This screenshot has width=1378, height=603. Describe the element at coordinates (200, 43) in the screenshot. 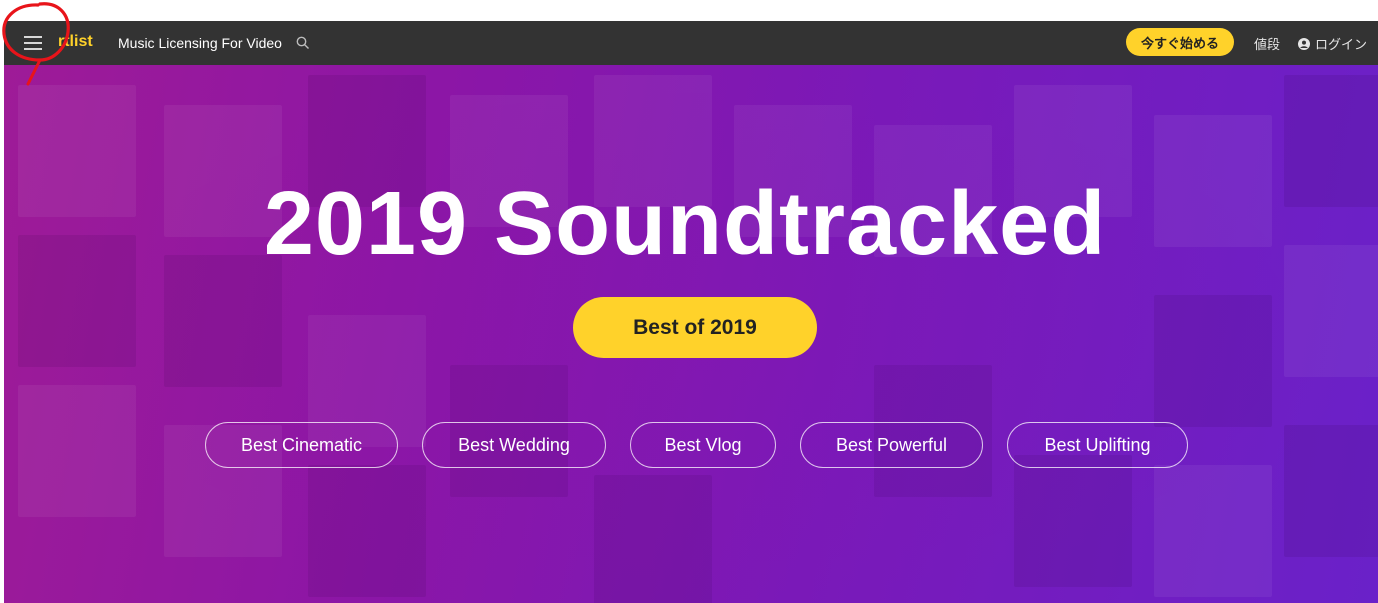

I see `tagline: Music Licensing For Video` at that location.